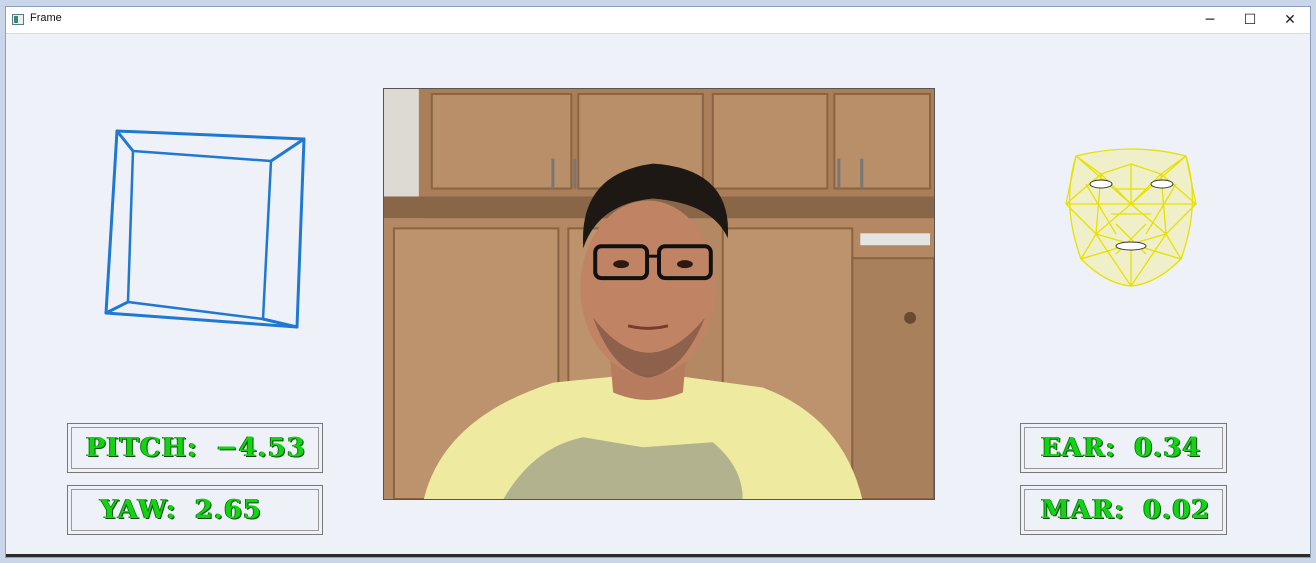 The width and height of the screenshot is (1316, 563). Describe the element at coordinates (228, 510) in the screenshot. I see `yaw-value: 2.65` at that location.